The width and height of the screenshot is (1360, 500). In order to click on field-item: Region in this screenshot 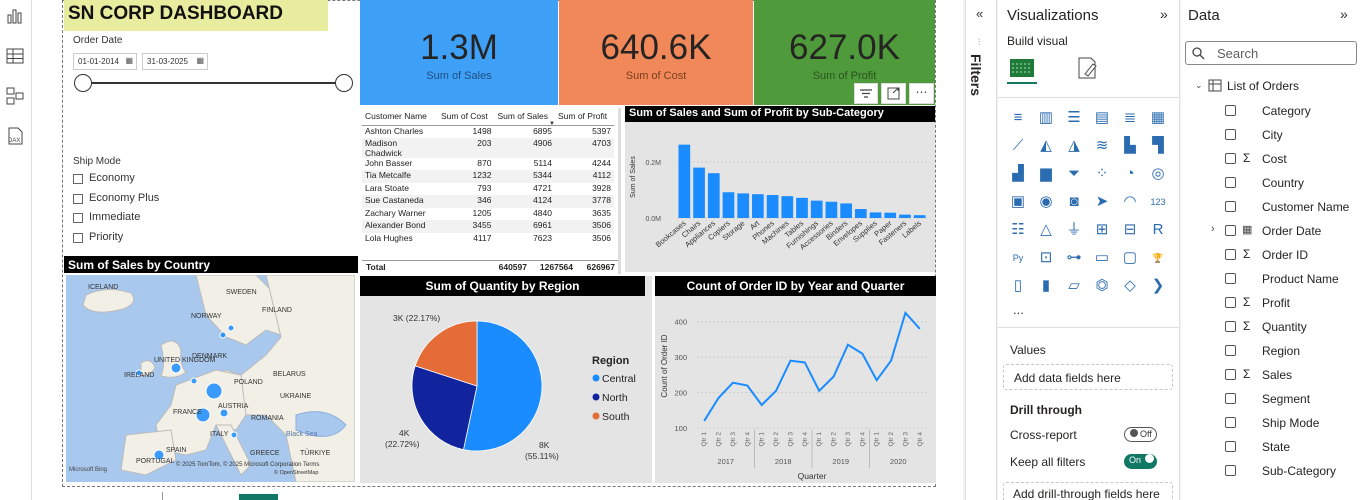, I will do `click(1290, 352)`.